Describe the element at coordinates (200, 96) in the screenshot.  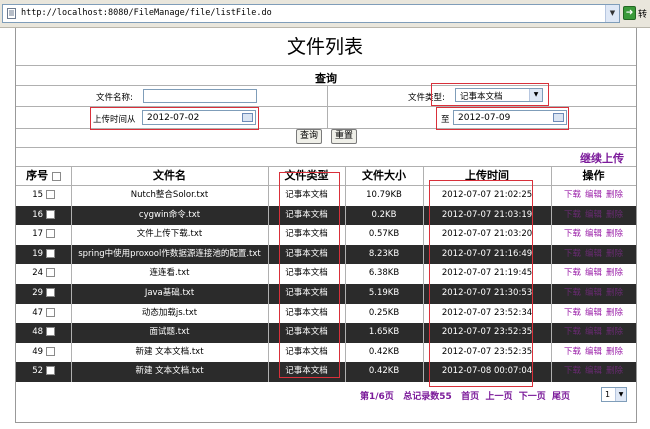
I see `filename-input` at that location.